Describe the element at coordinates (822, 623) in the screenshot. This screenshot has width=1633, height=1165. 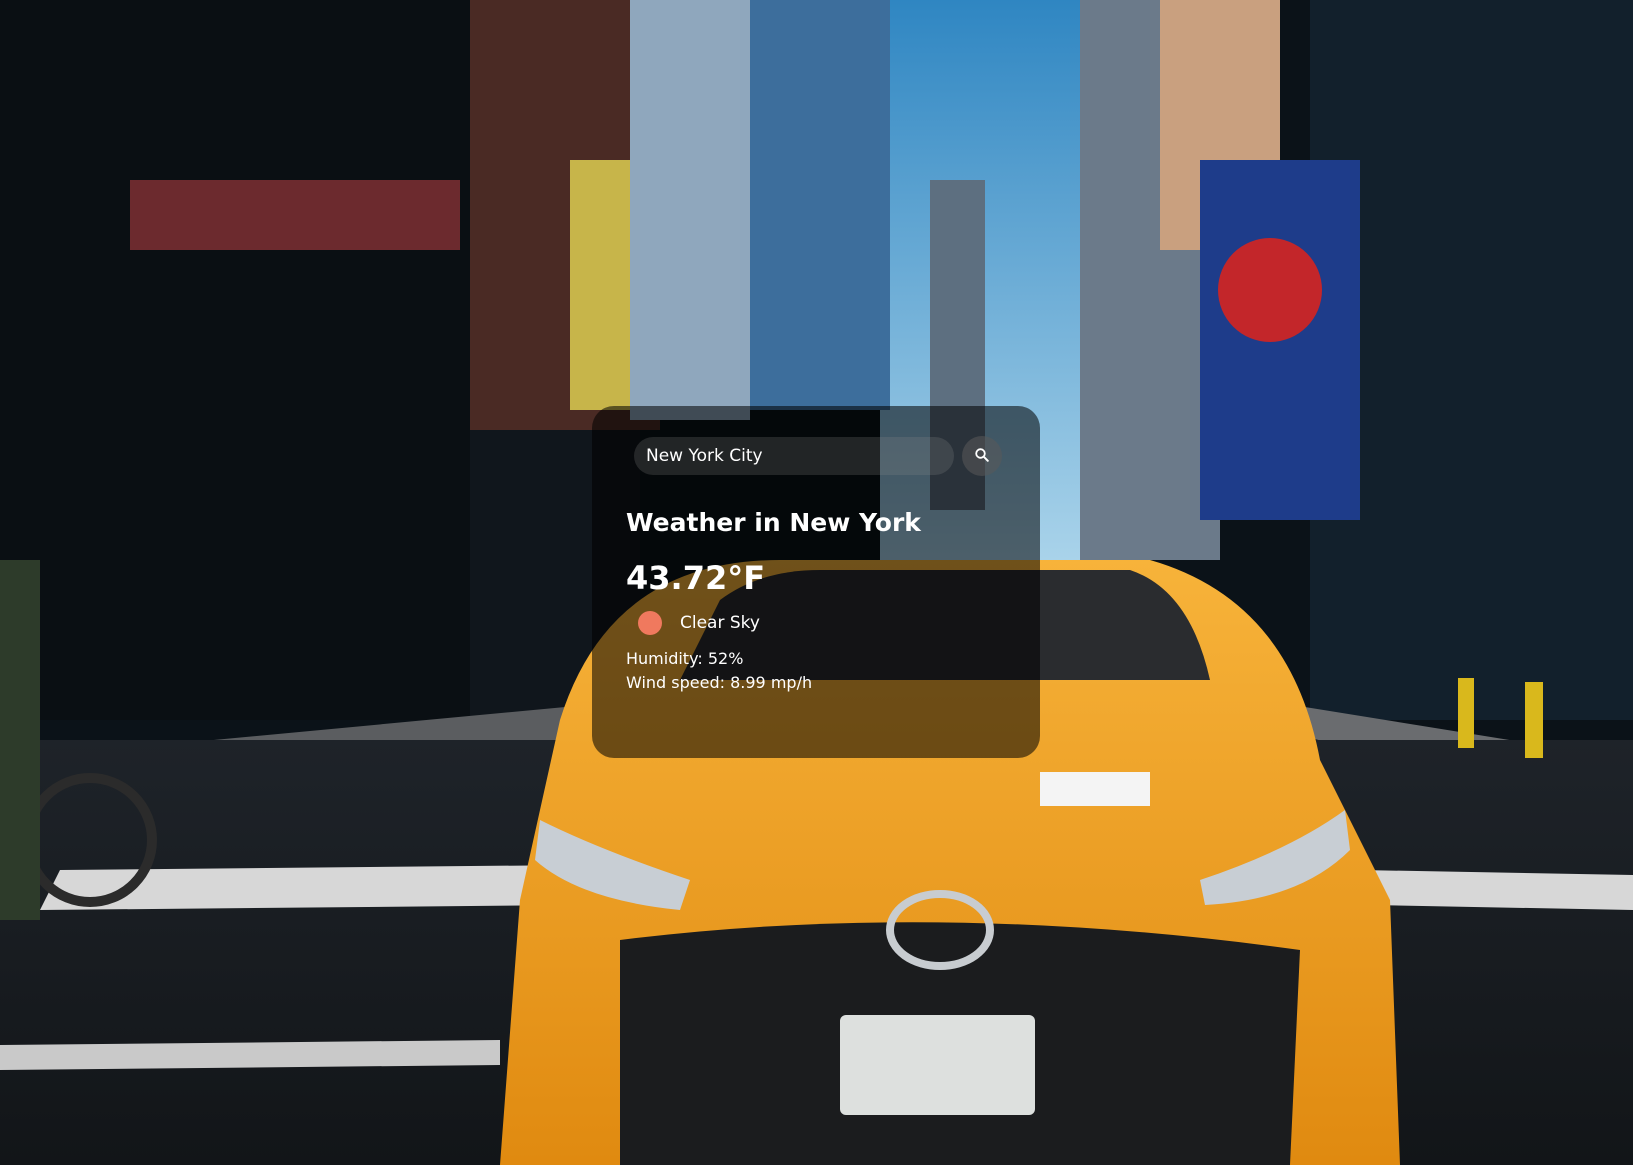
I see `condition-row: Clear Sky` at that location.